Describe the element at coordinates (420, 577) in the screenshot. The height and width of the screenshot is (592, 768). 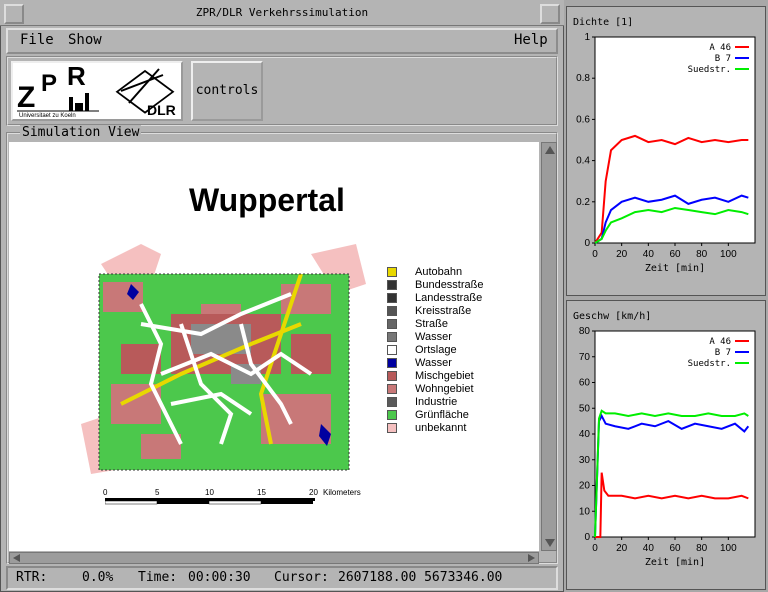
I see `cursor-value: 2607188.00 5673346.00` at that location.